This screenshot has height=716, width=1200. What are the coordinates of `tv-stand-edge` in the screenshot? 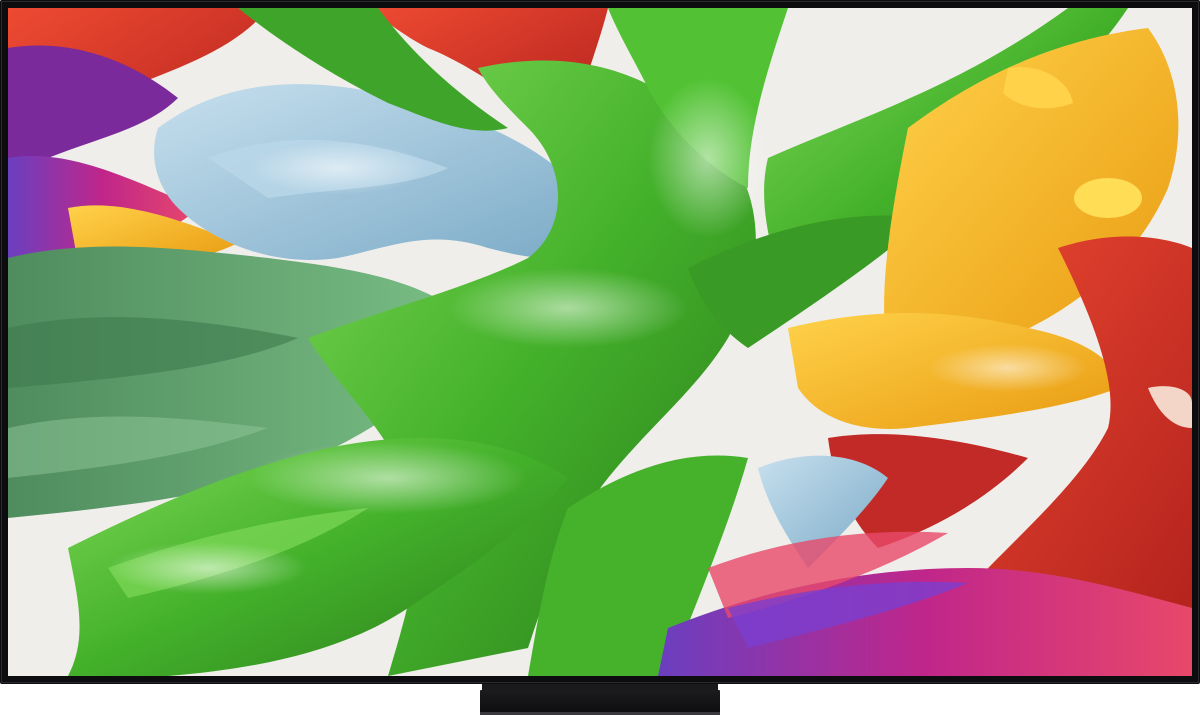 It's located at (600, 713).